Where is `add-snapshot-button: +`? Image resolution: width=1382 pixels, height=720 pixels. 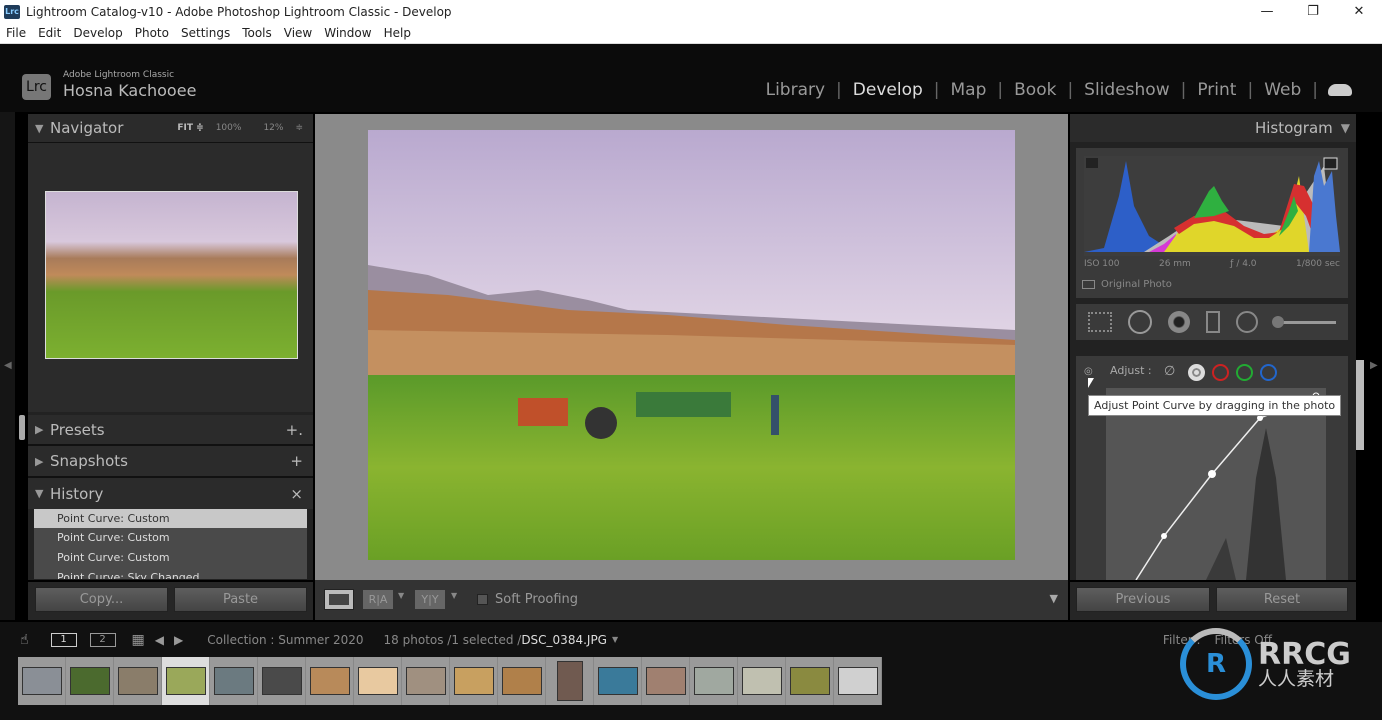 add-snapshot-button: + is located at coordinates (296, 461).